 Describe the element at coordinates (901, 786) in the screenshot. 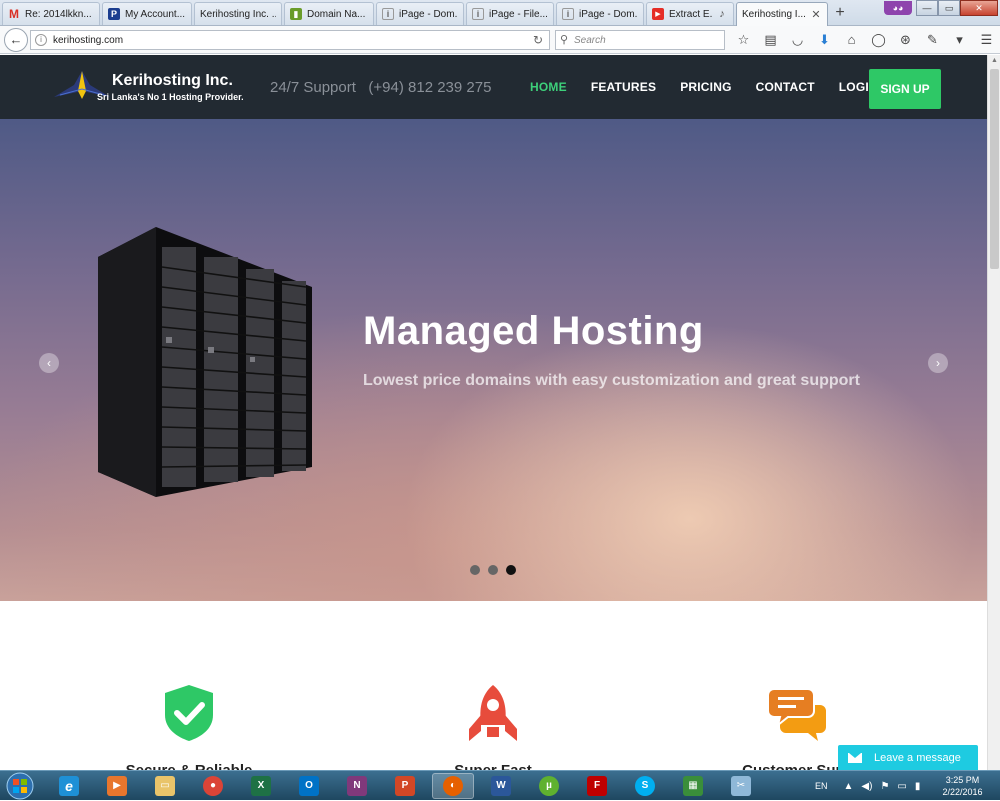

I see `network-icon: ▭` at that location.